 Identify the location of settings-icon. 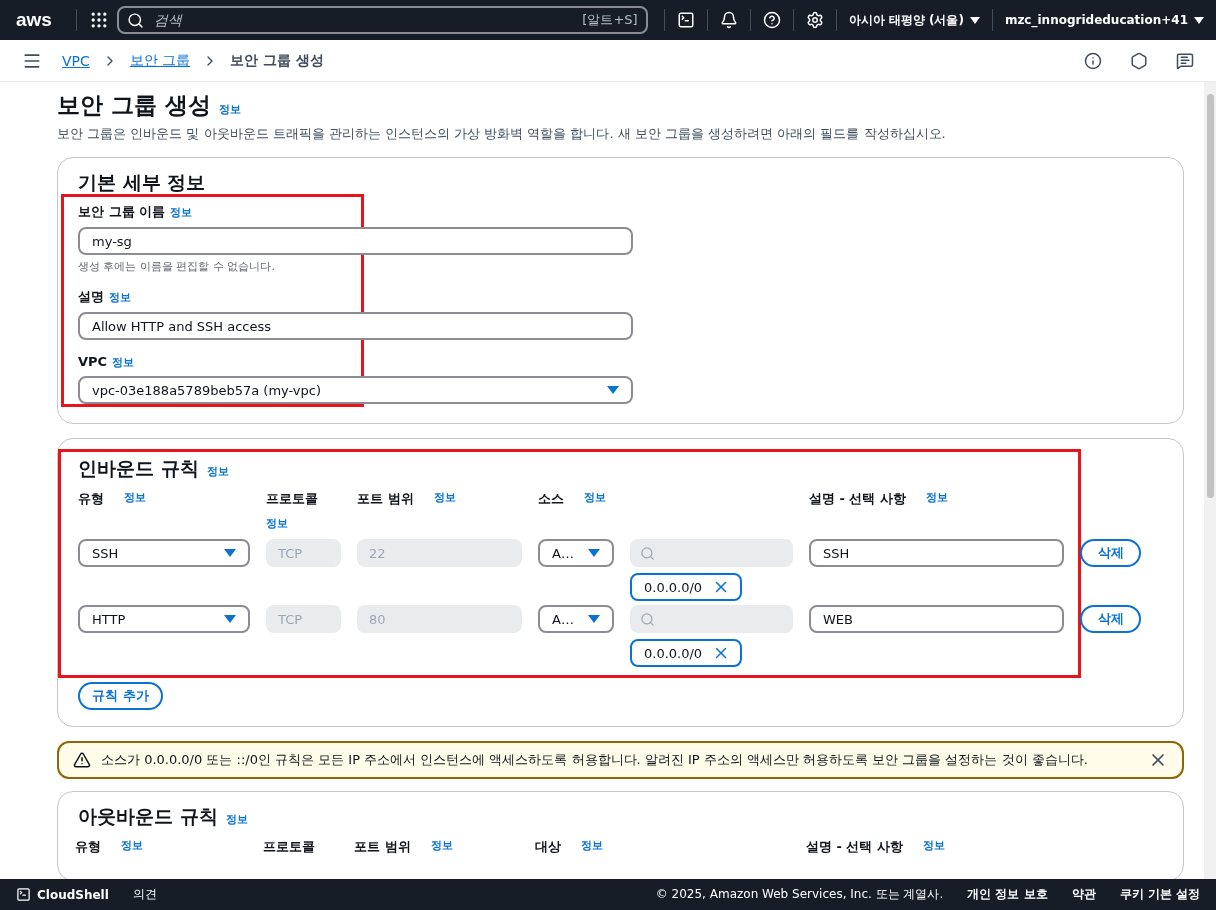
(814, 20).